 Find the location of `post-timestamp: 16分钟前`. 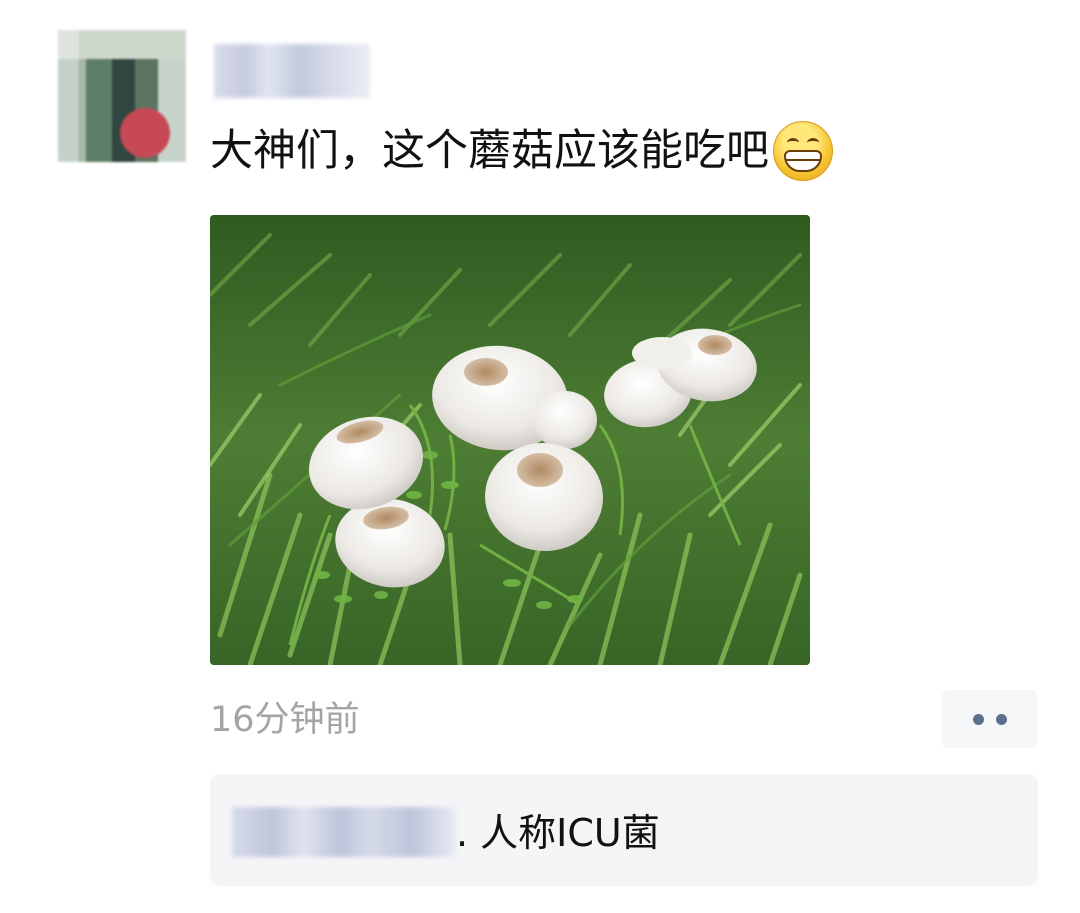

post-timestamp: 16分钟前 is located at coordinates (285, 720).